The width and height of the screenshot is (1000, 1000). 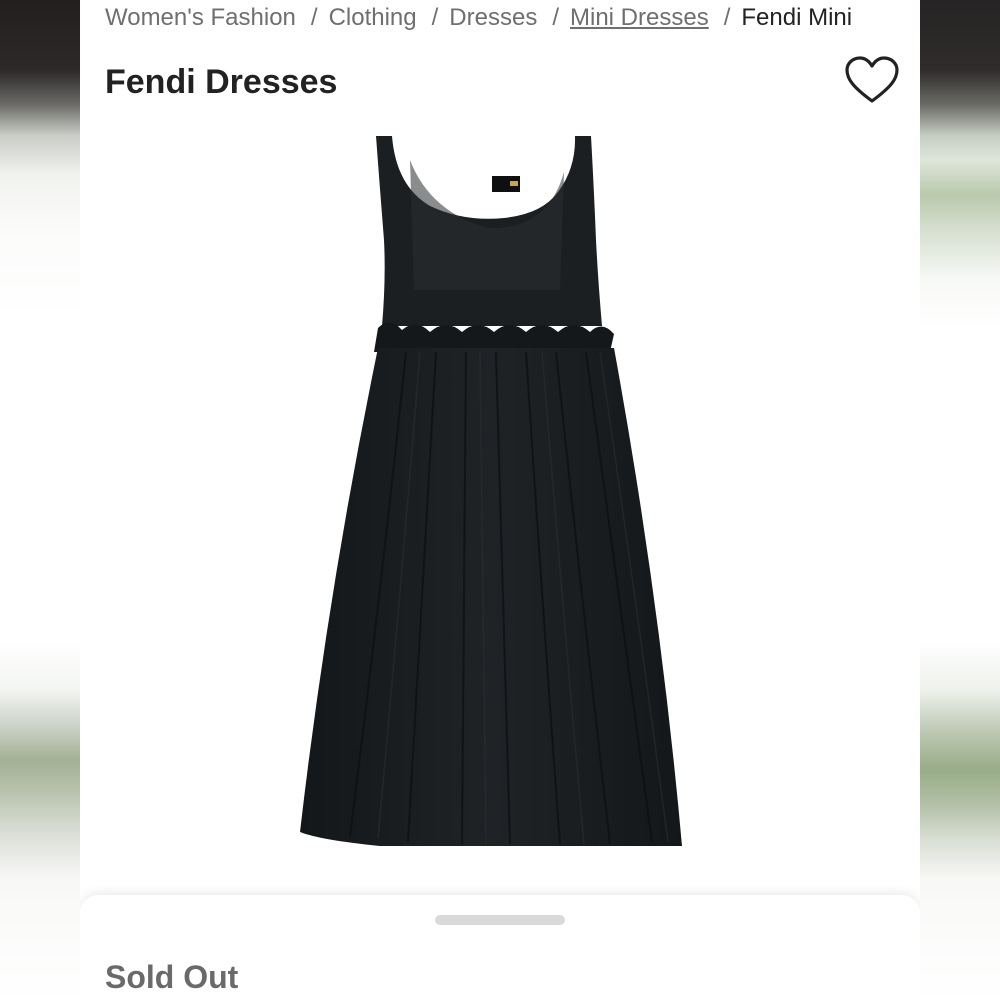 I want to click on page-title: Fendi Dresses, so click(x=221, y=82).